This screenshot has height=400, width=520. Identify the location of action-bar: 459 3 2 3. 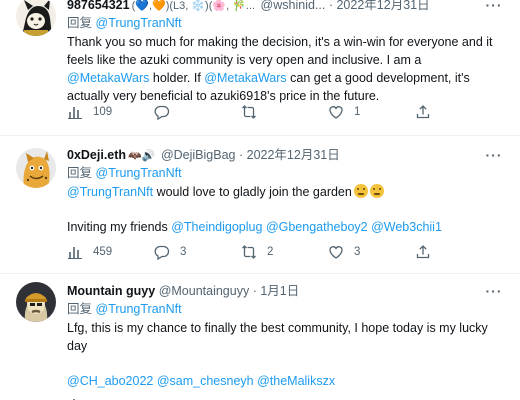
(285, 252).